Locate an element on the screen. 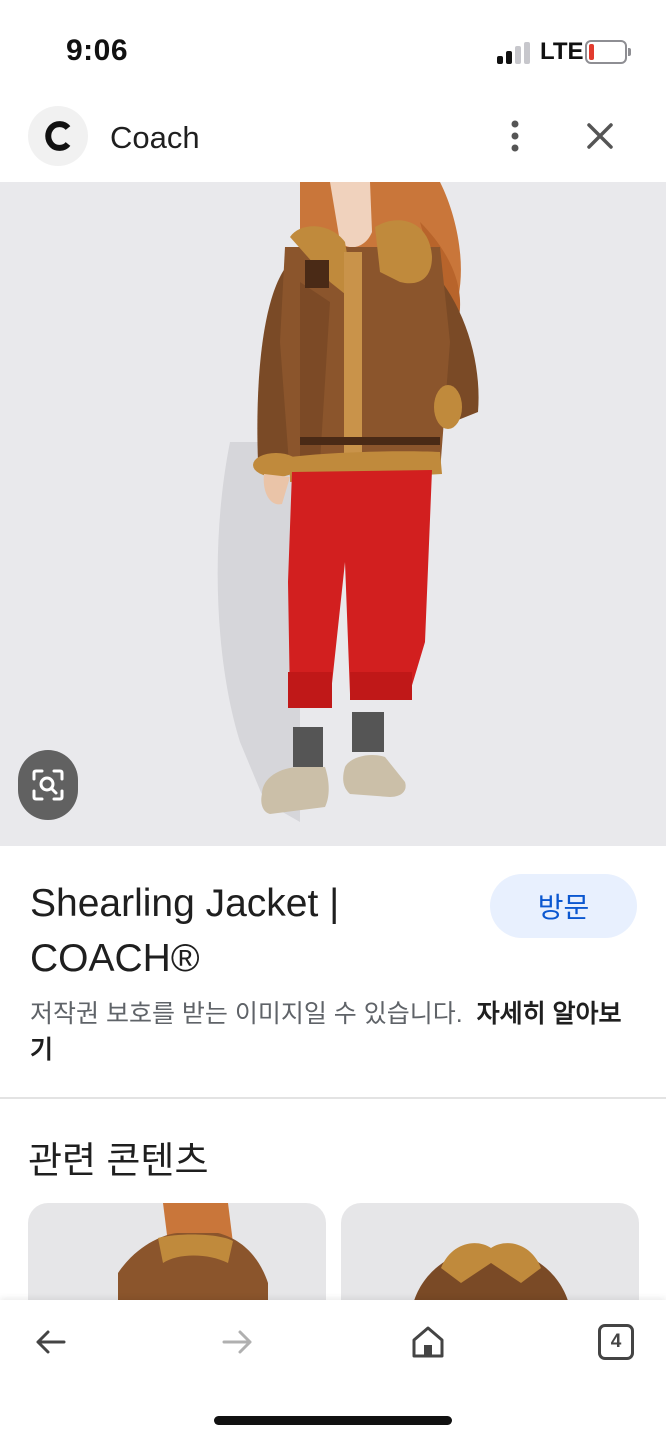 The height and width of the screenshot is (1440, 666). visit-button: 방문 is located at coordinates (563, 906).